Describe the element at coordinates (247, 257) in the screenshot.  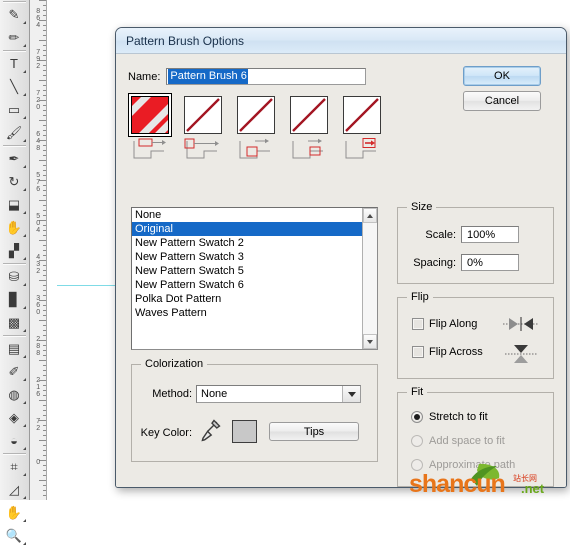
I see `list-item: New Pattern Swatch 3` at that location.